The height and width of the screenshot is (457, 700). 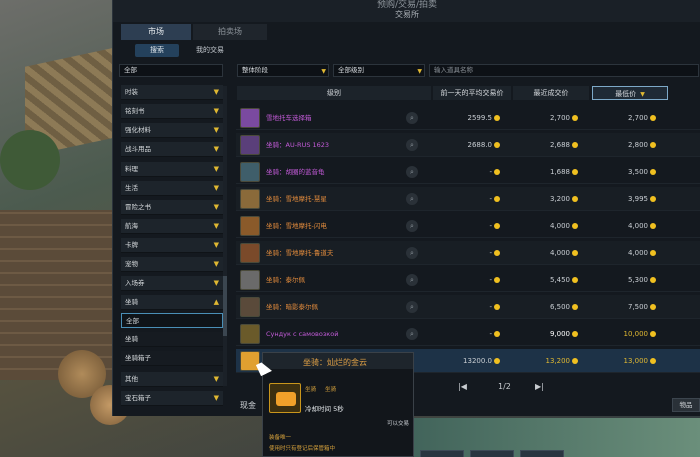 I want to click on column-lowest-label: 最低价, so click(x=626, y=94).